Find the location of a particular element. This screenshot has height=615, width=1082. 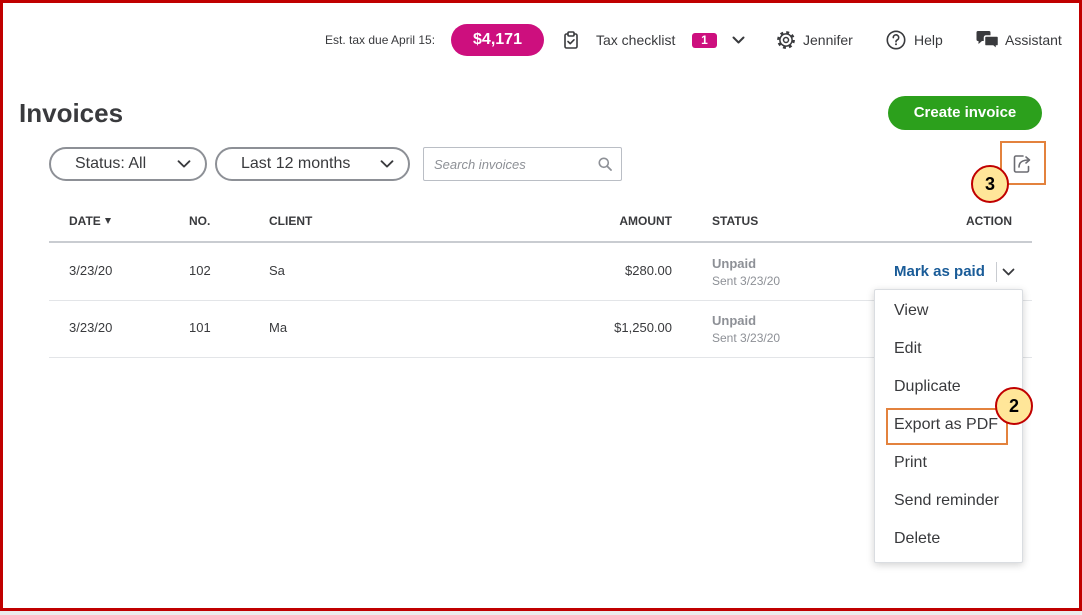

search-box is located at coordinates (522, 164).